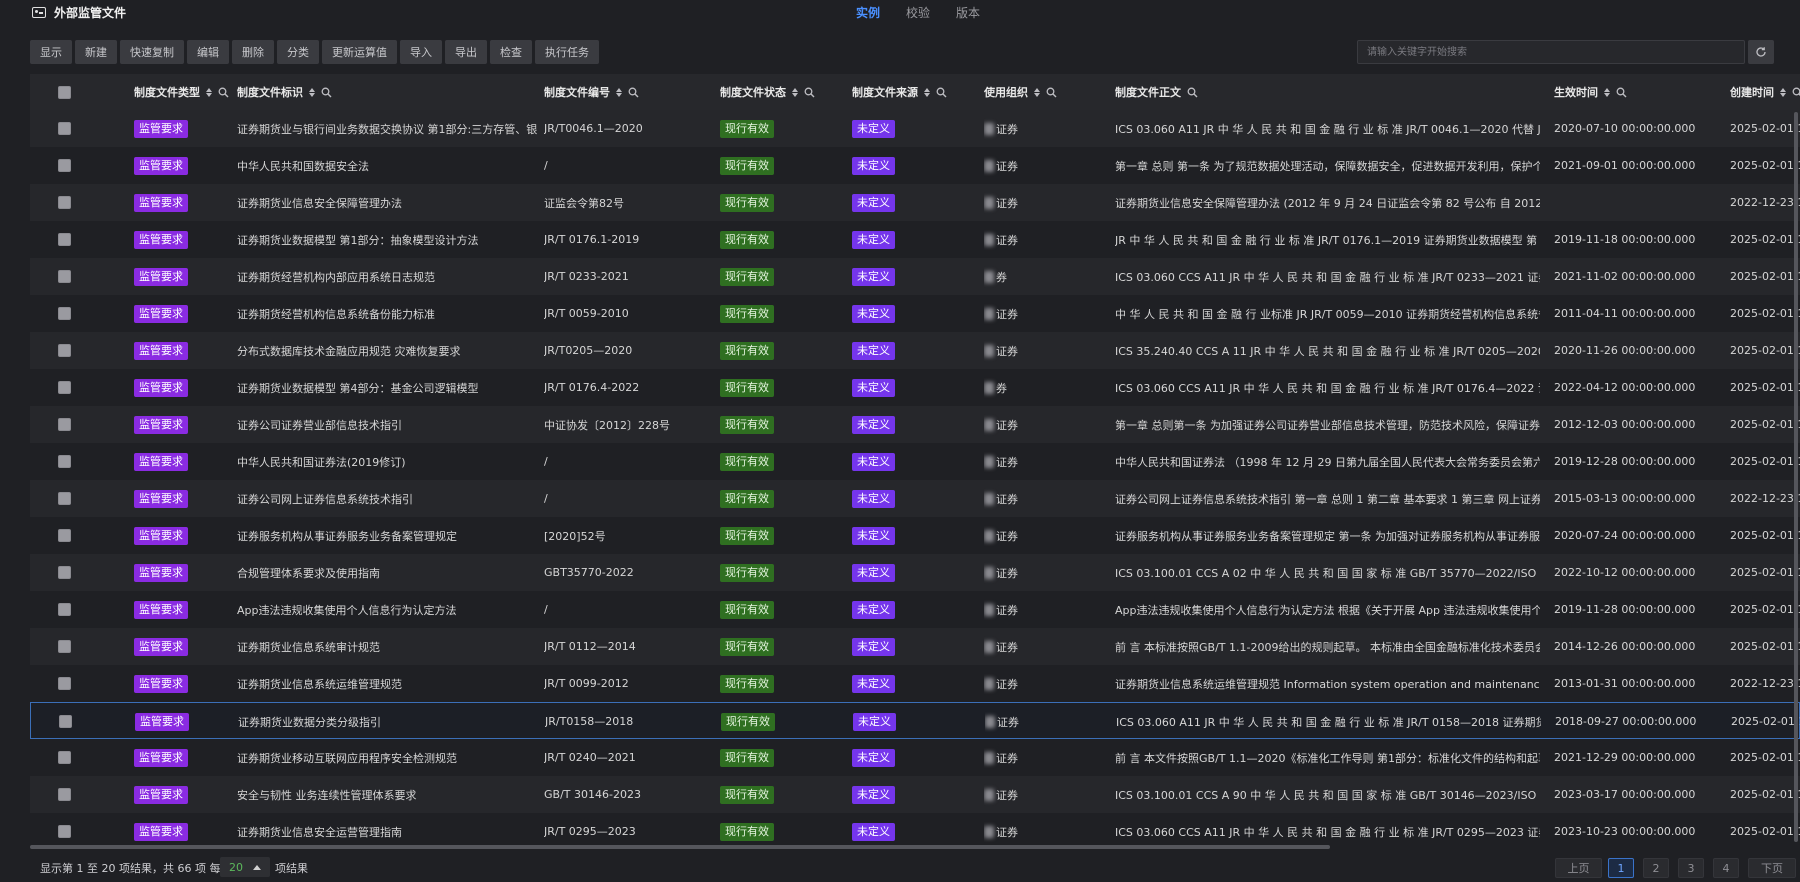 This screenshot has width=1800, height=882. Describe the element at coordinates (1621, 868) in the screenshot. I see `page-1-button: 1` at that location.